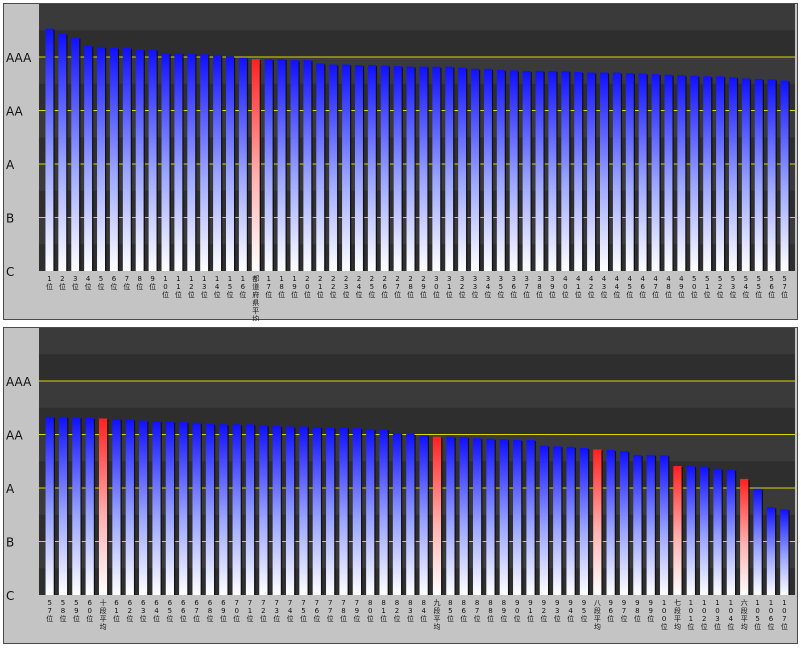 The image size is (801, 653). I want to click on x-tick-label: 21位, so click(320, 287).